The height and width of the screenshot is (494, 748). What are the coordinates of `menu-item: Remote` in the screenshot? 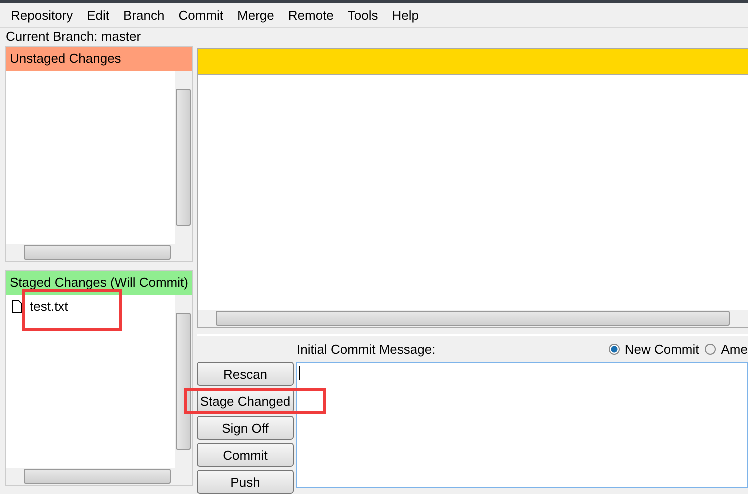 It's located at (311, 15).